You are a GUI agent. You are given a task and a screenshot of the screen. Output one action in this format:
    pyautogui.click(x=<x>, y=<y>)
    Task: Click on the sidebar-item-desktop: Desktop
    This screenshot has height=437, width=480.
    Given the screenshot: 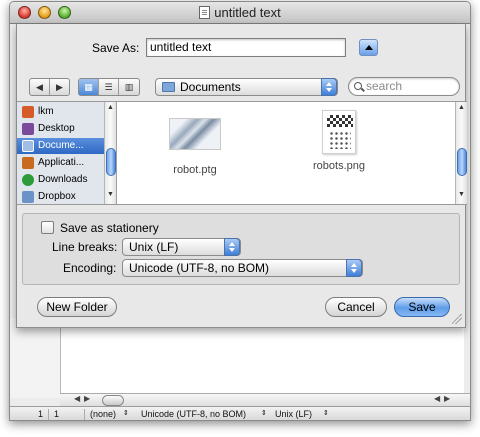 What is the action you would take?
    pyautogui.click(x=61, y=129)
    